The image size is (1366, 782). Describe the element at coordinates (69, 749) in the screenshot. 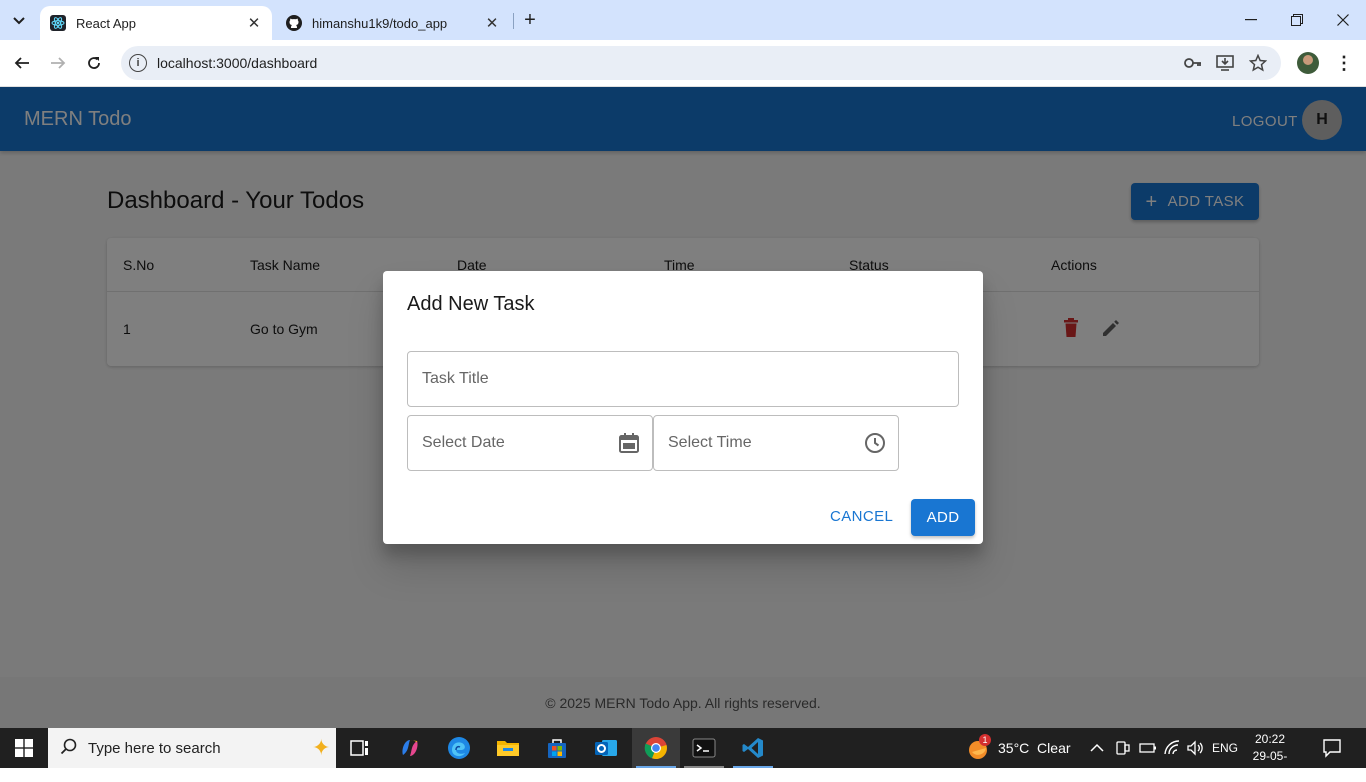

I see `search-icon` at that location.